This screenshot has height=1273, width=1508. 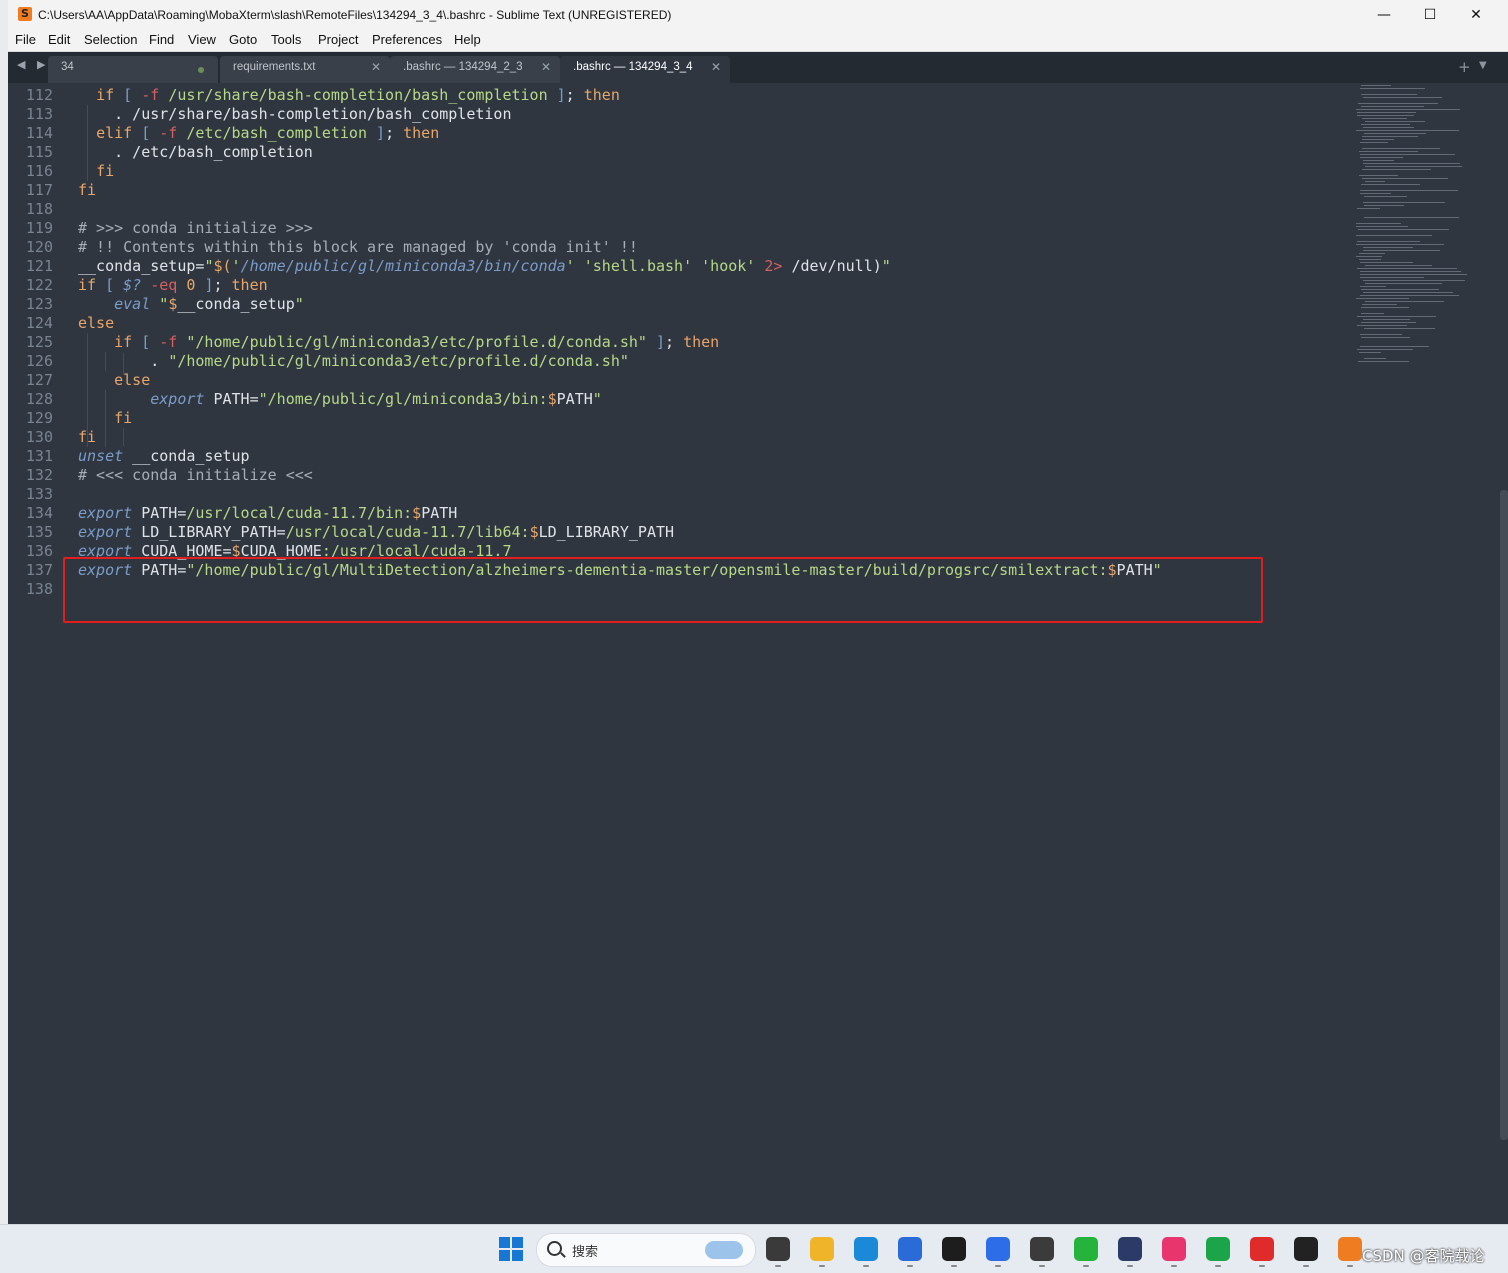 I want to click on tab-1: requirements.txt ✕, so click(x=305, y=69).